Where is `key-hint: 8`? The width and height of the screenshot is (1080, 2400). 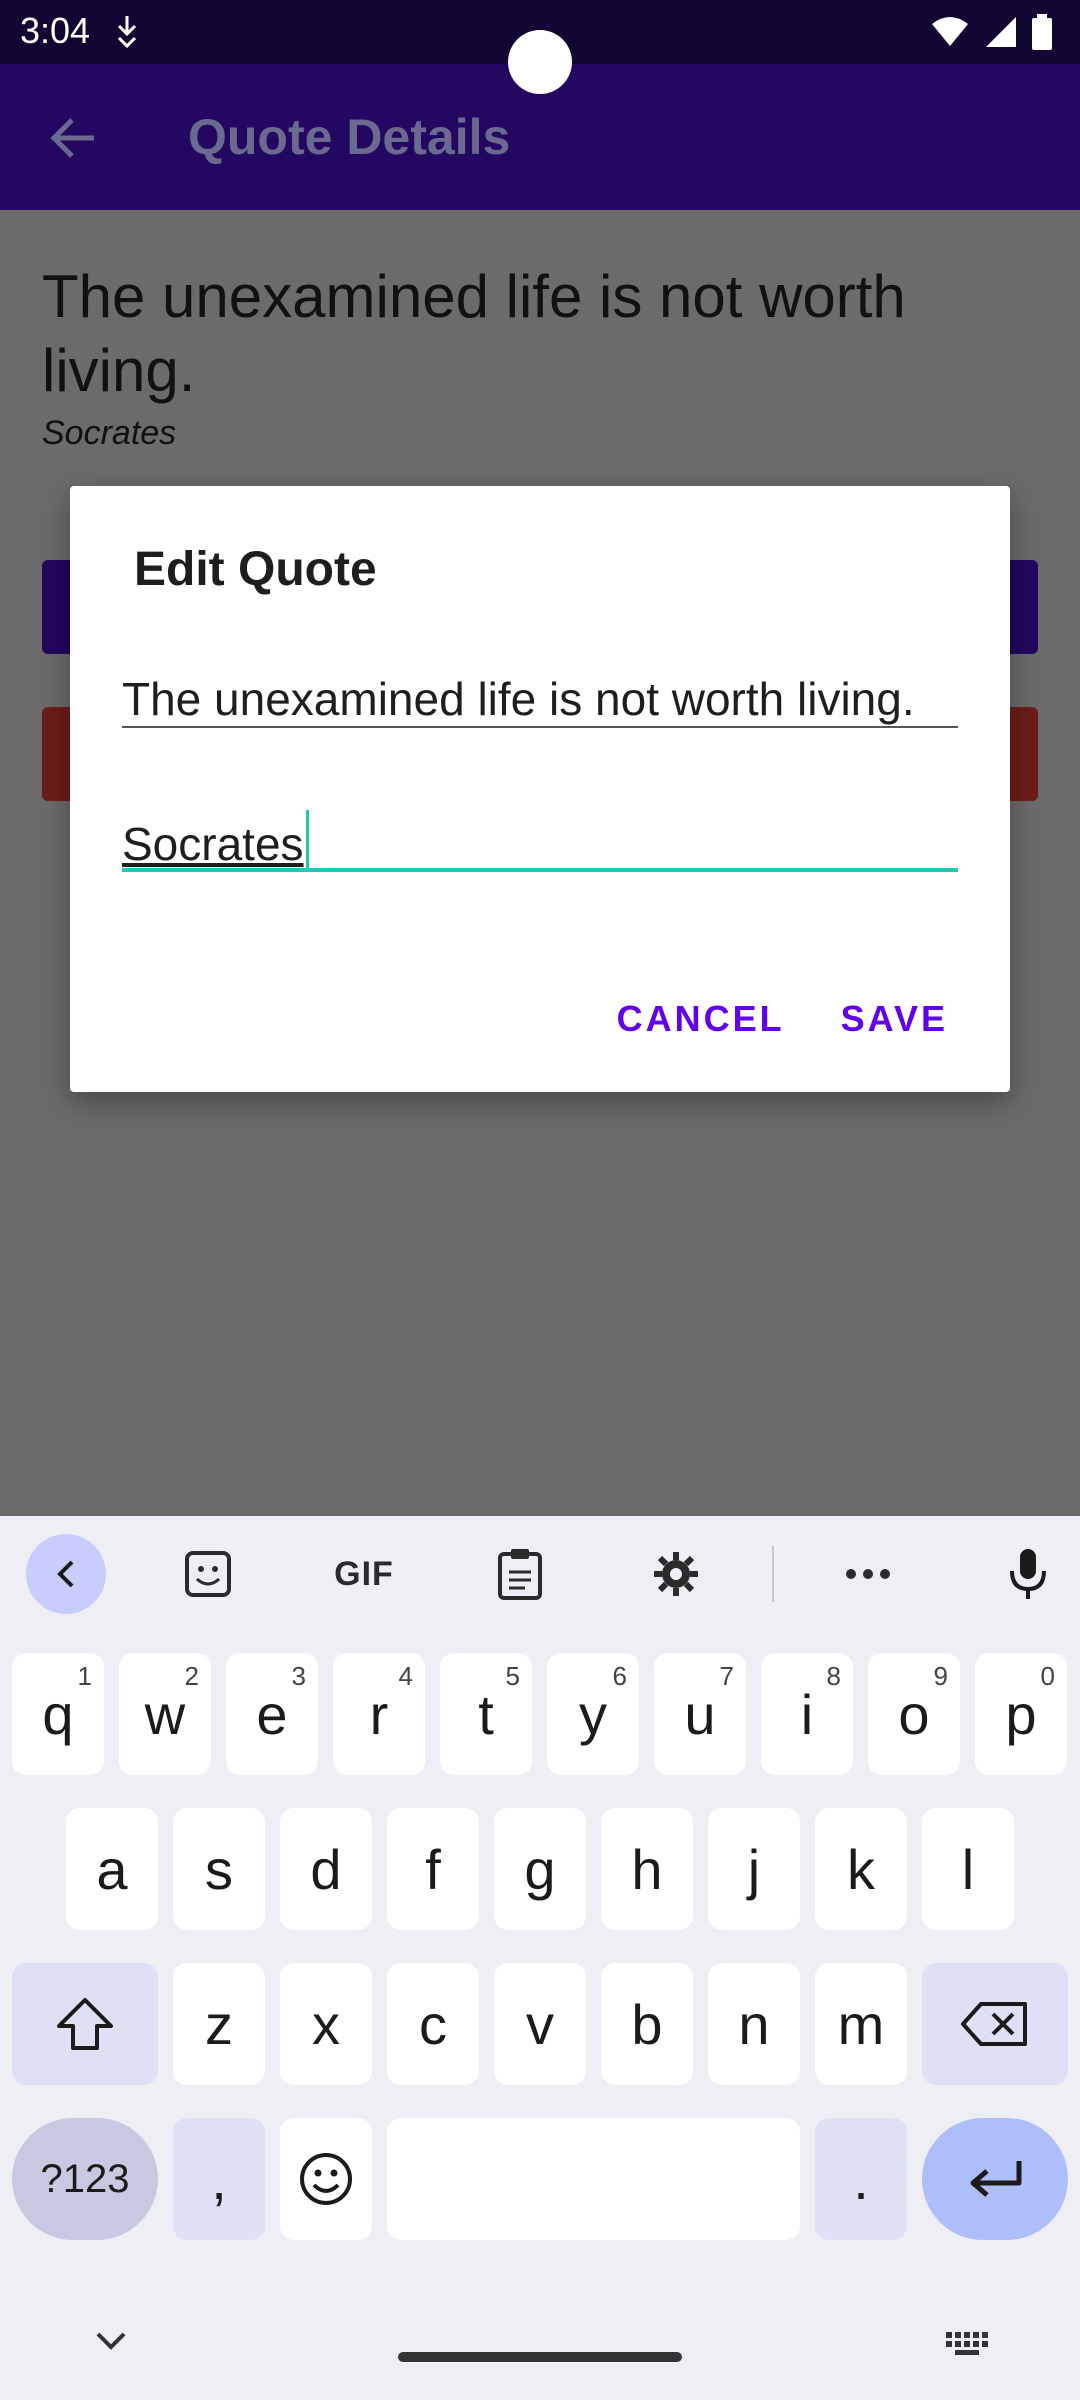
key-hint: 8 is located at coordinates (833, 1676).